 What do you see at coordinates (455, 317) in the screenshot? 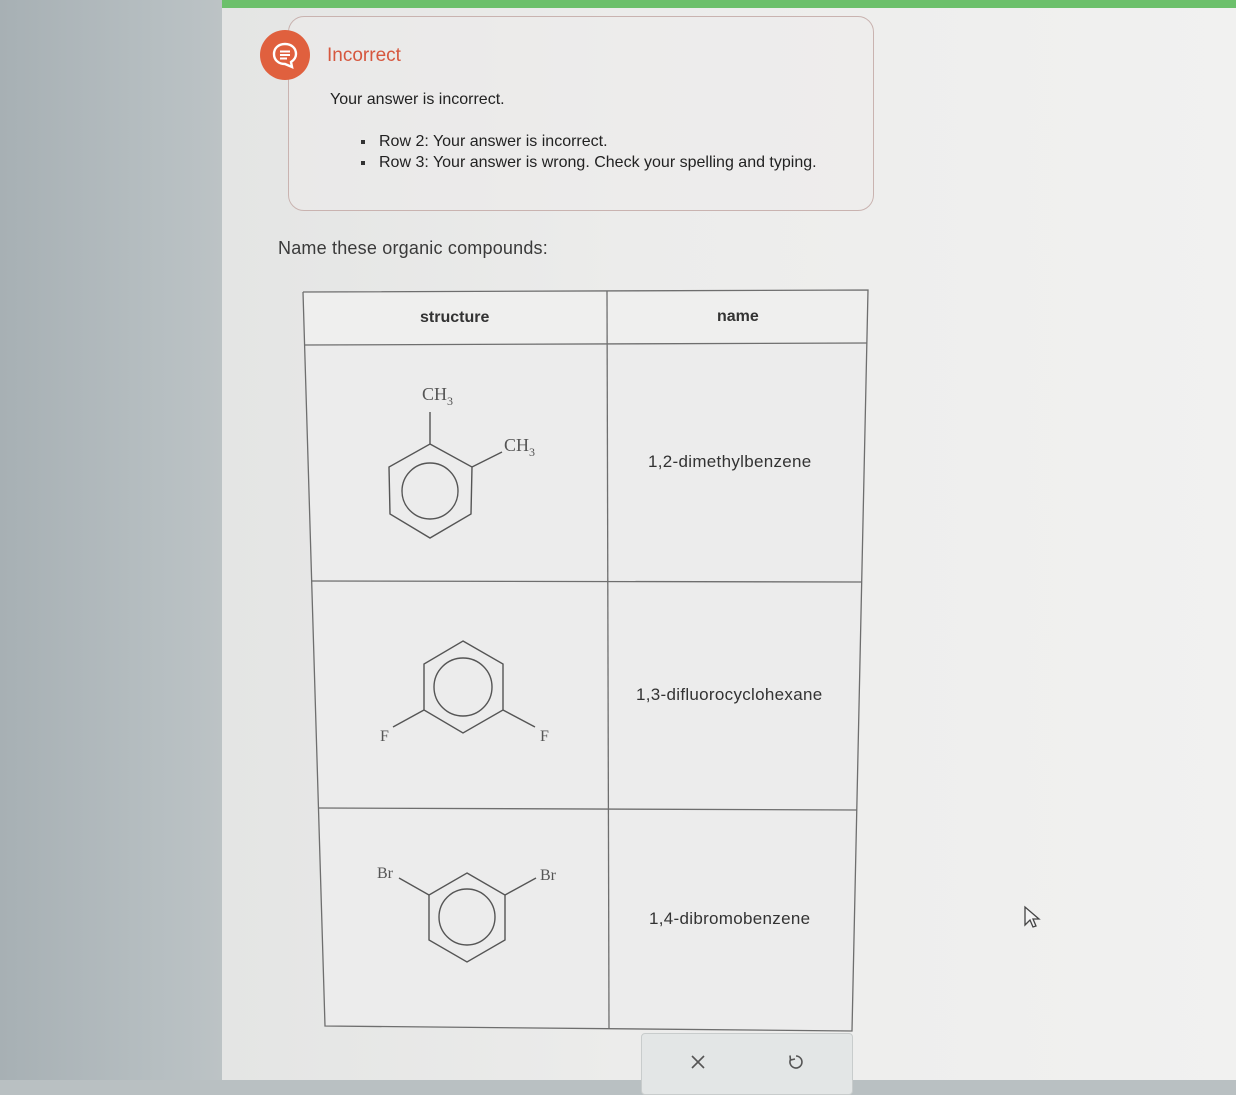
I see `header-structure: structure` at bounding box center [455, 317].